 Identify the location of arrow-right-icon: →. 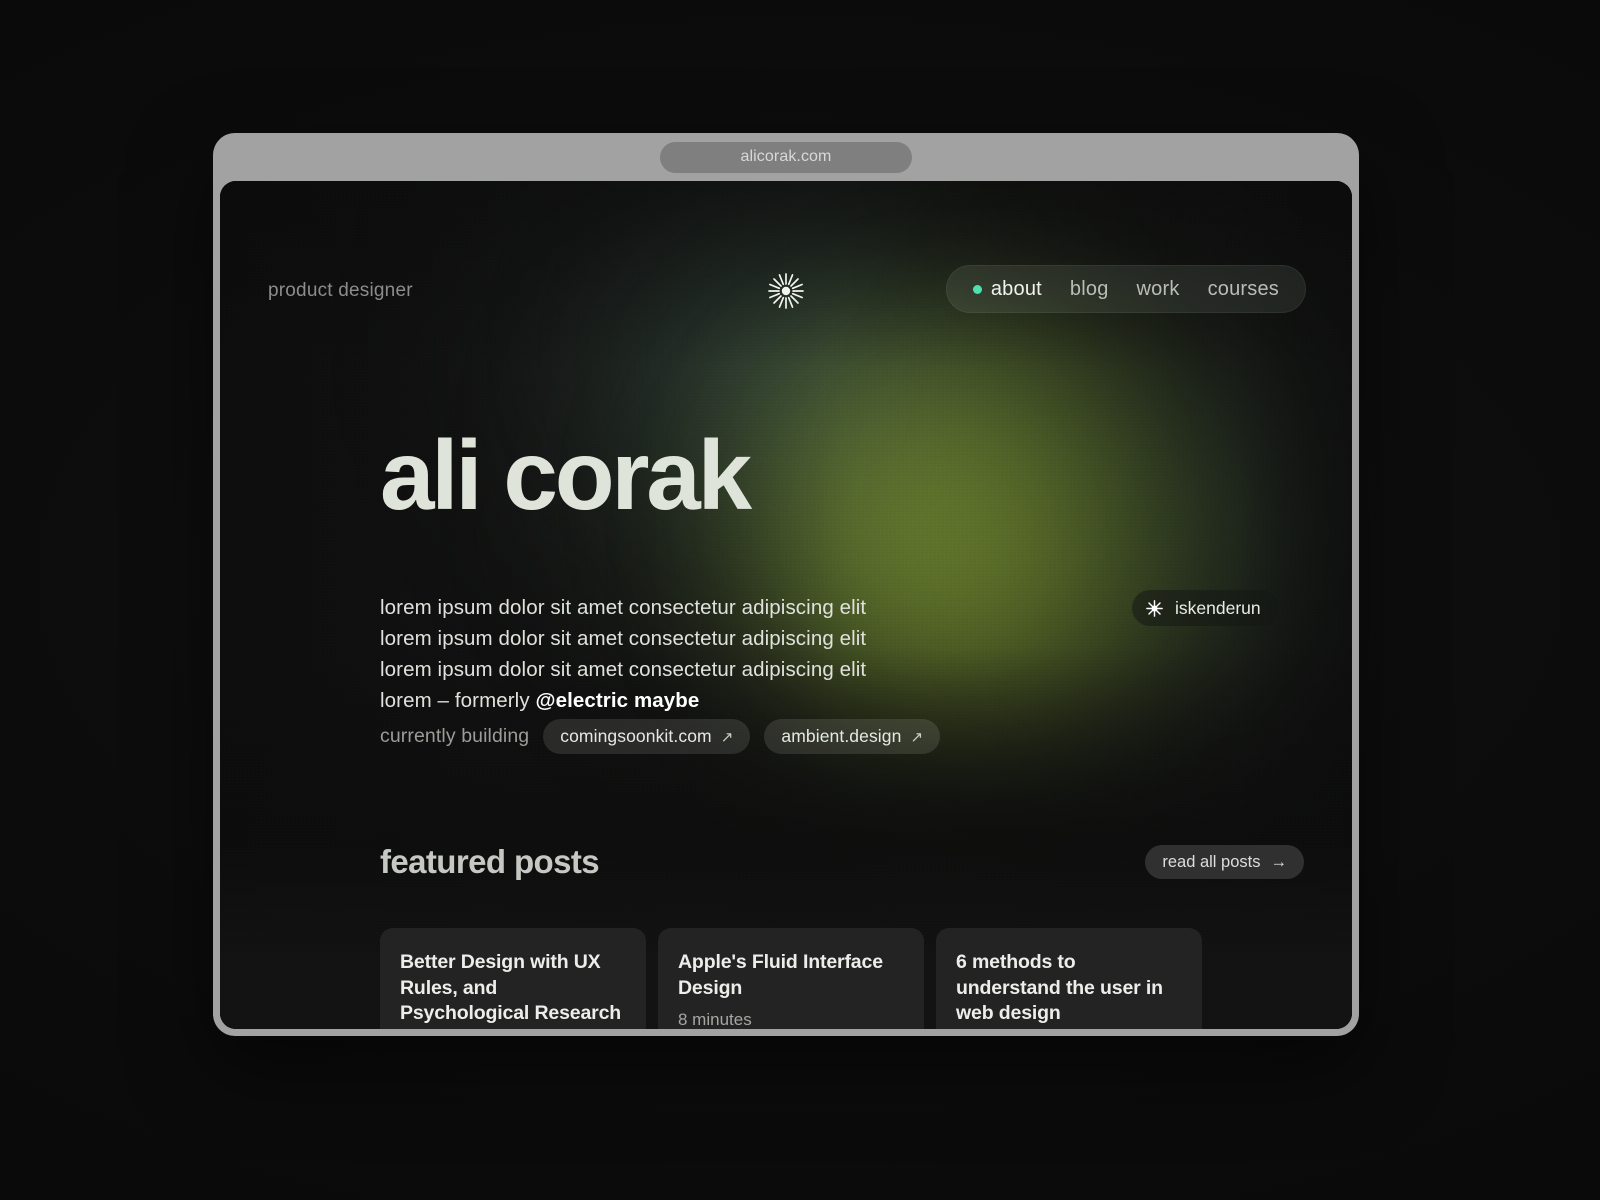
(1279, 861).